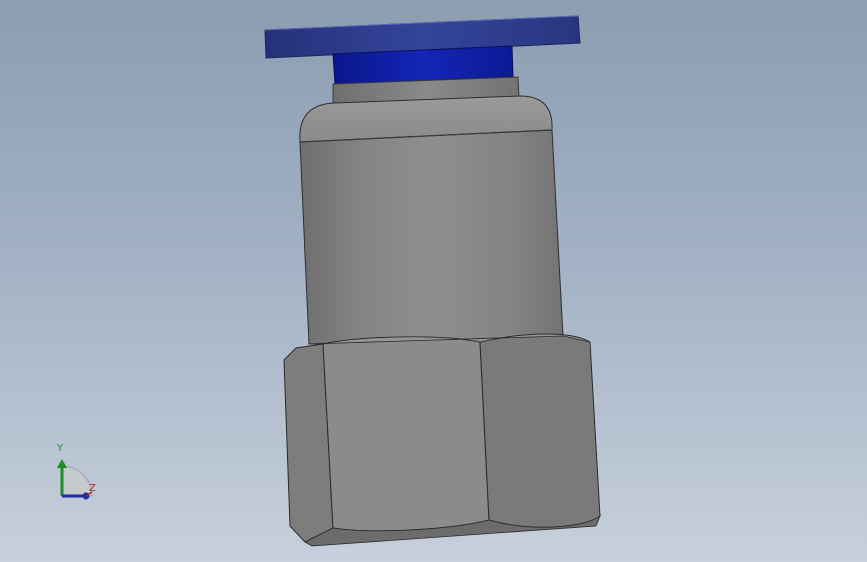 The image size is (867, 562). What do you see at coordinates (442, 440) in the screenshot?
I see `hex-nut` at bounding box center [442, 440].